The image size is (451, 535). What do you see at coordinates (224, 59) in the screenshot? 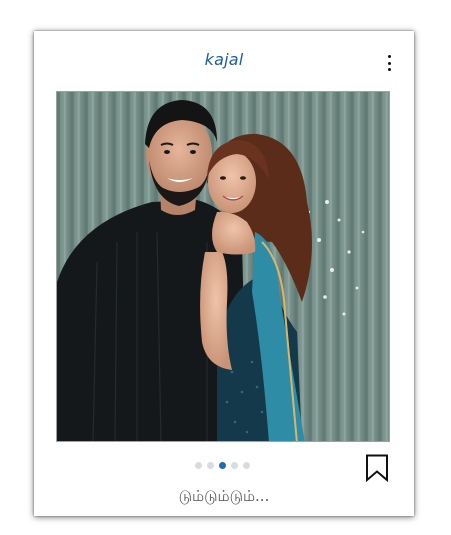
I see `post-username: kajal` at bounding box center [224, 59].